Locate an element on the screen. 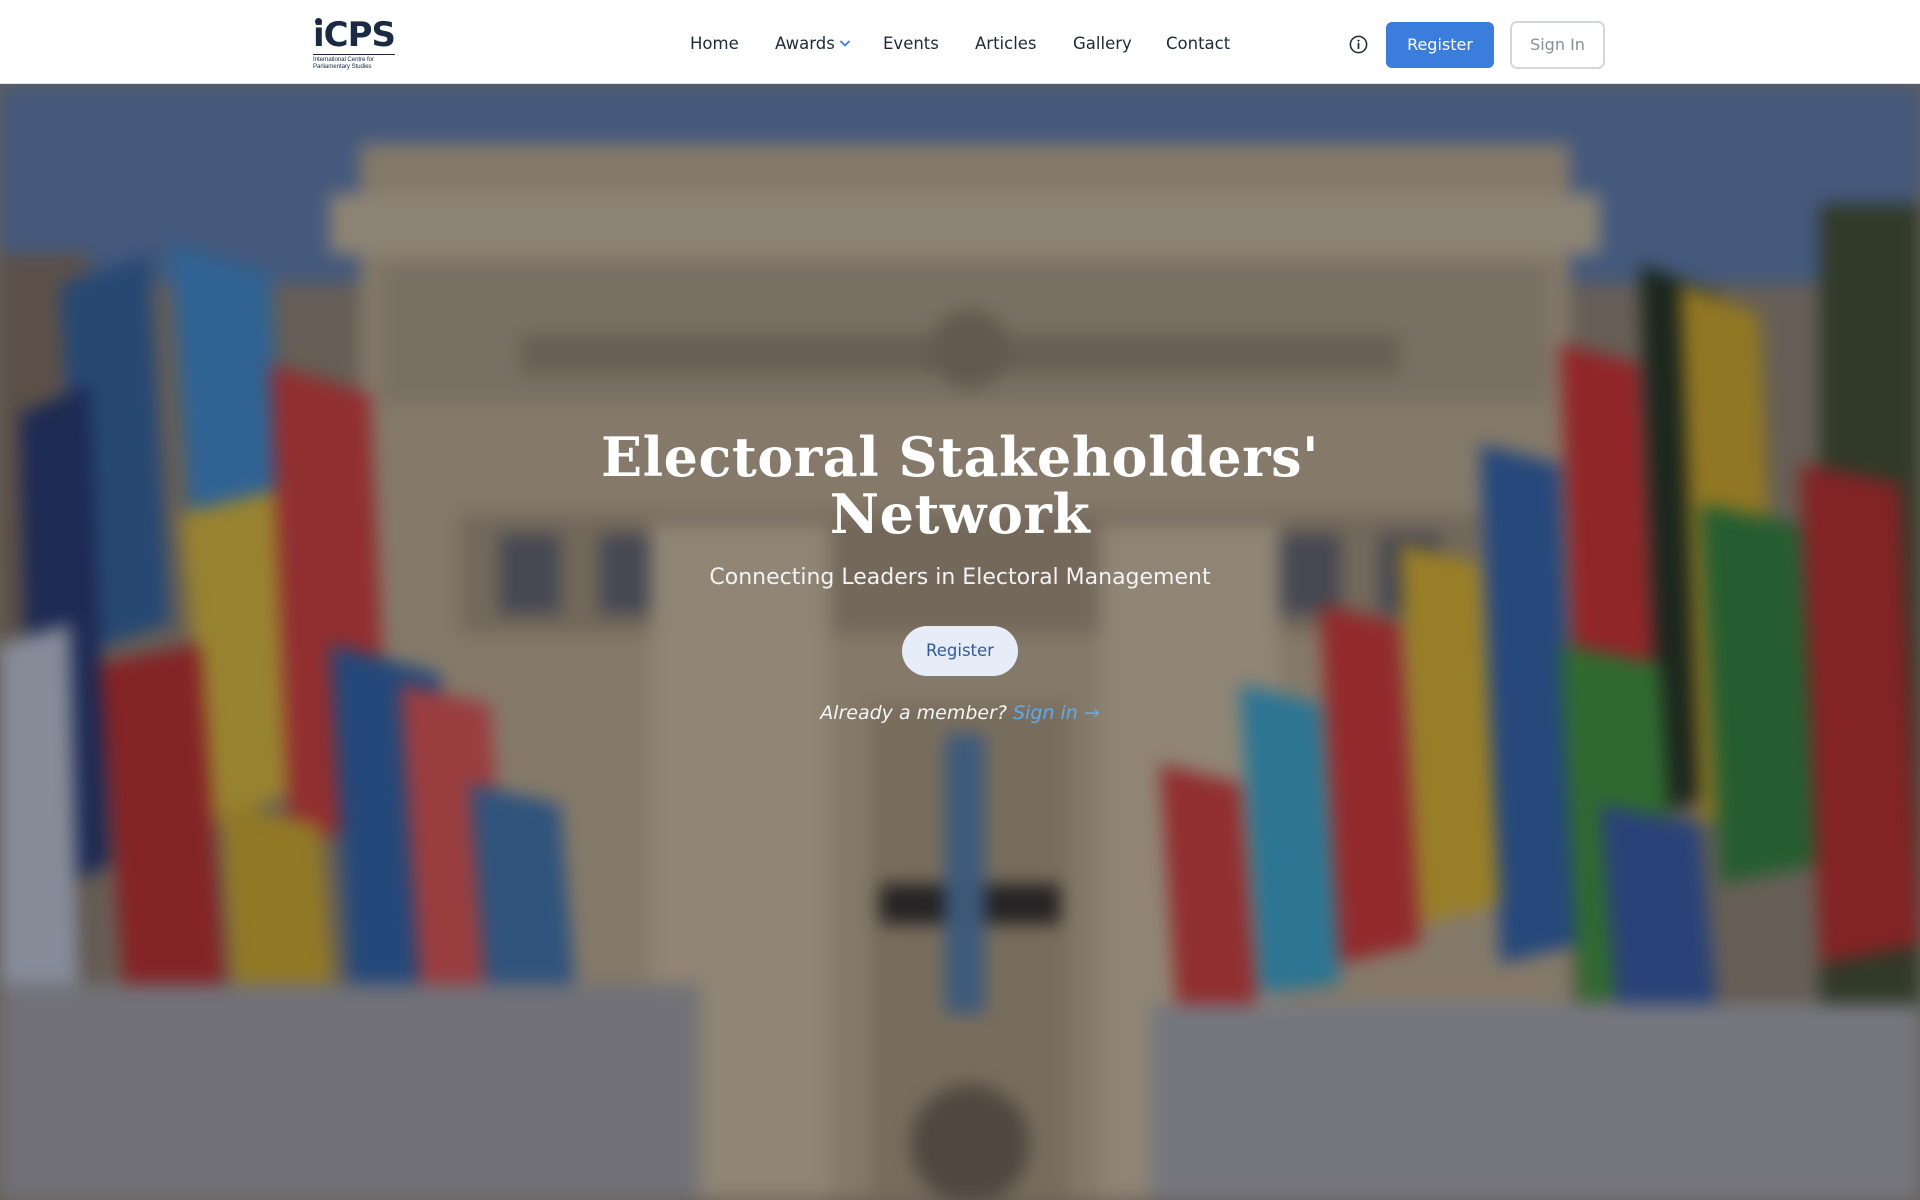 The height and width of the screenshot is (1200, 1920). hero-signin-link: Sign in → is located at coordinates (1056, 713).